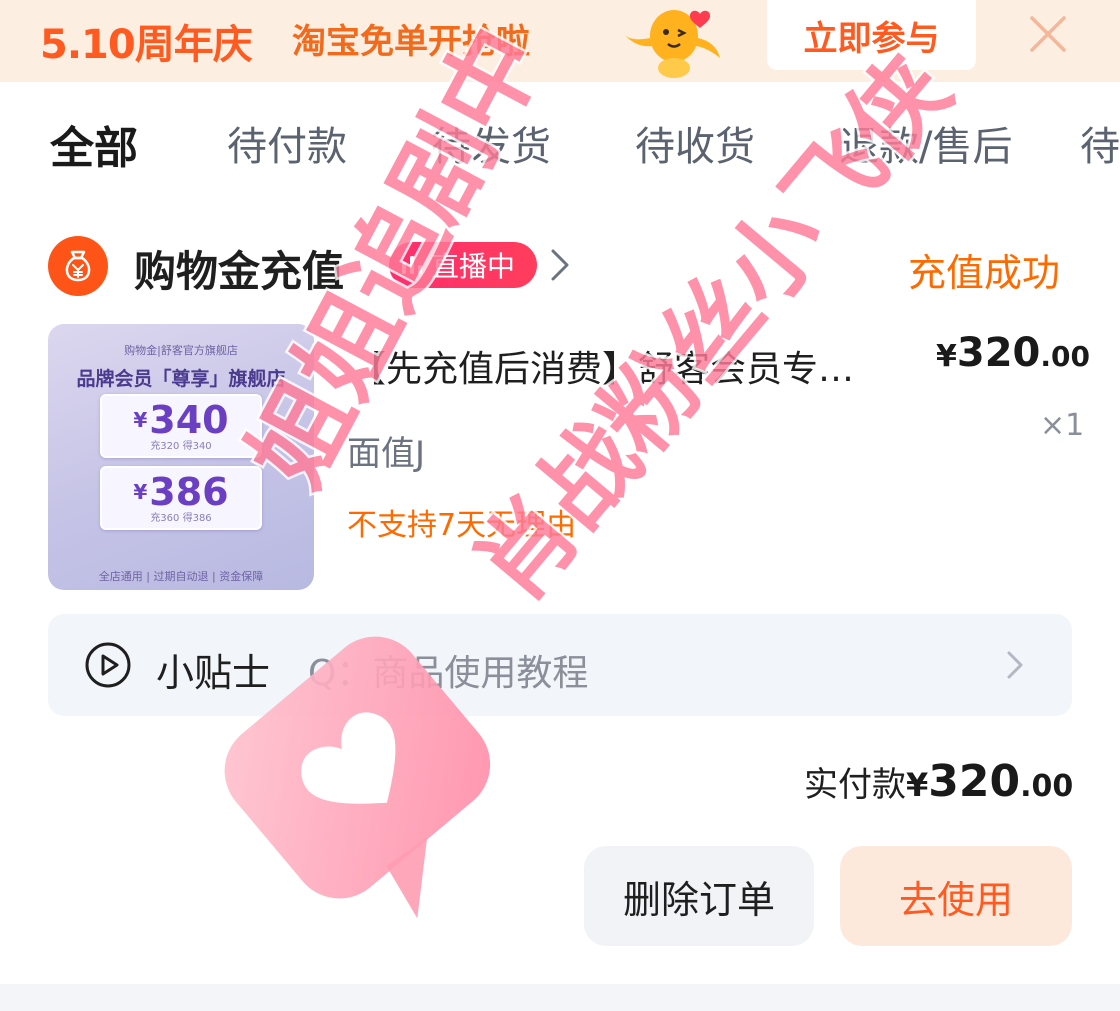 This screenshot has height=1011, width=1120. What do you see at coordinates (287, 143) in the screenshot?
I see `tab-pending-payment: 待付款` at bounding box center [287, 143].